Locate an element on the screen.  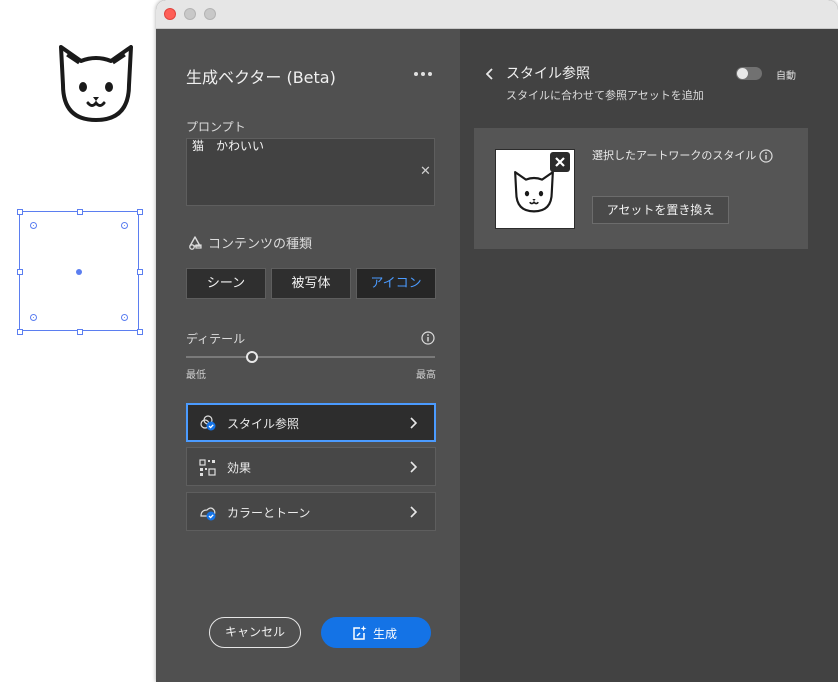
detail-slider-thumb is located at coordinates (252, 357).